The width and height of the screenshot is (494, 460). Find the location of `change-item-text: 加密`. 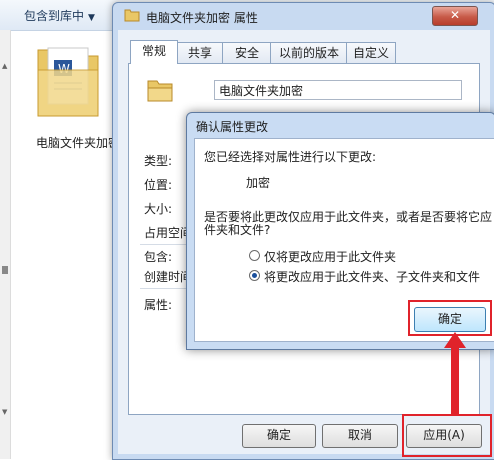

change-item-text: 加密 is located at coordinates (258, 183).